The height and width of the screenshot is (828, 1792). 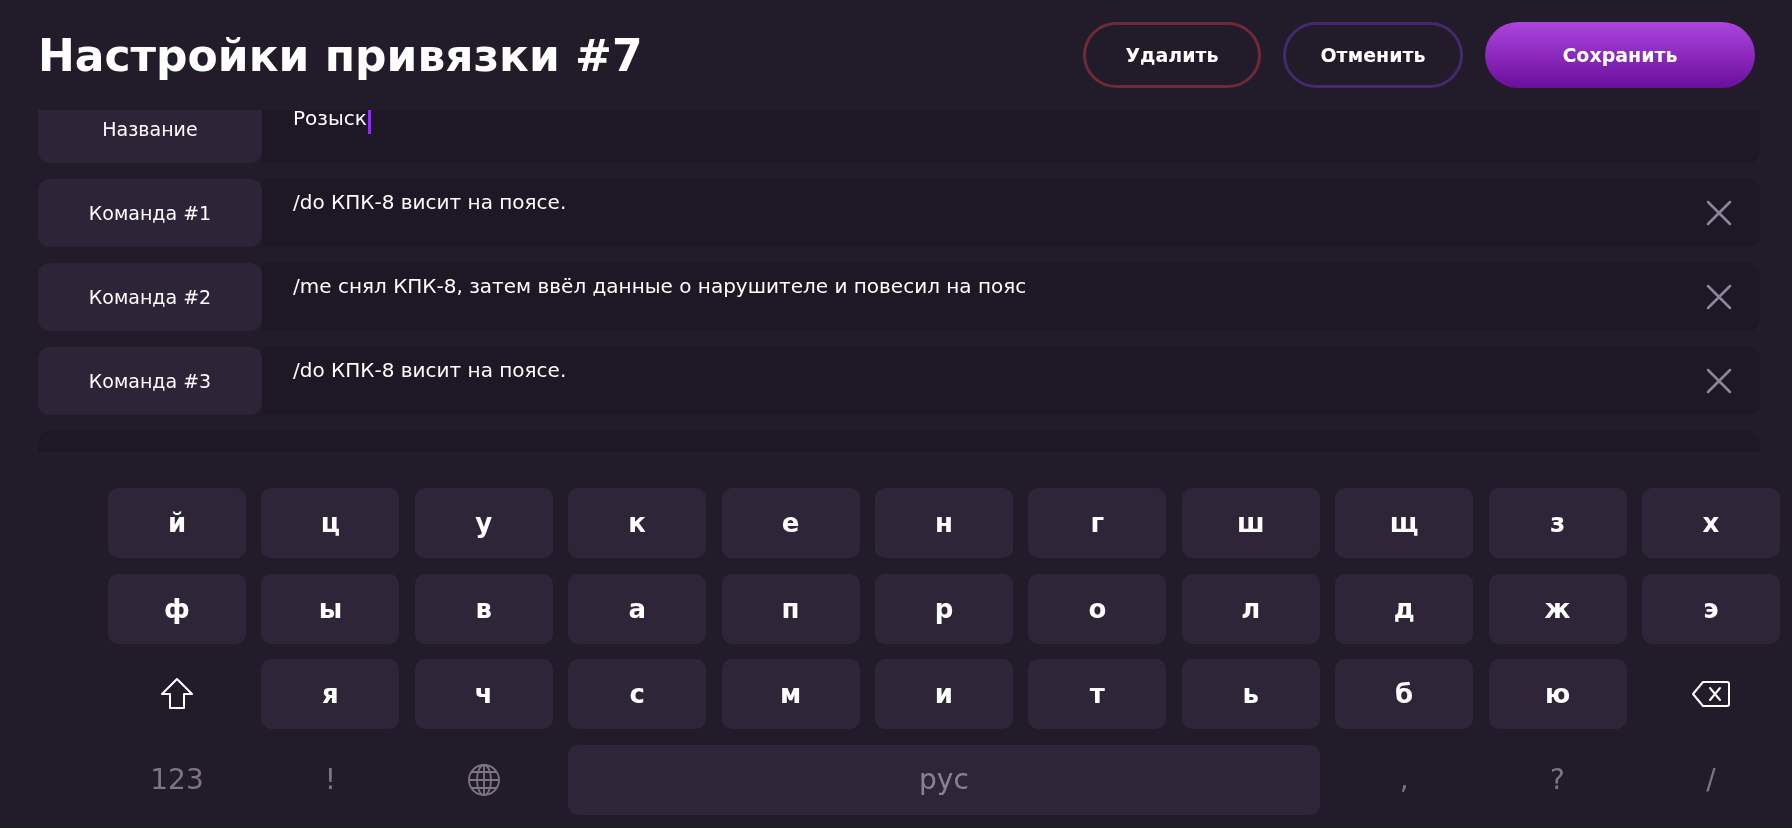 What do you see at coordinates (483, 523) in the screenshot?
I see `keyboard-key: у` at bounding box center [483, 523].